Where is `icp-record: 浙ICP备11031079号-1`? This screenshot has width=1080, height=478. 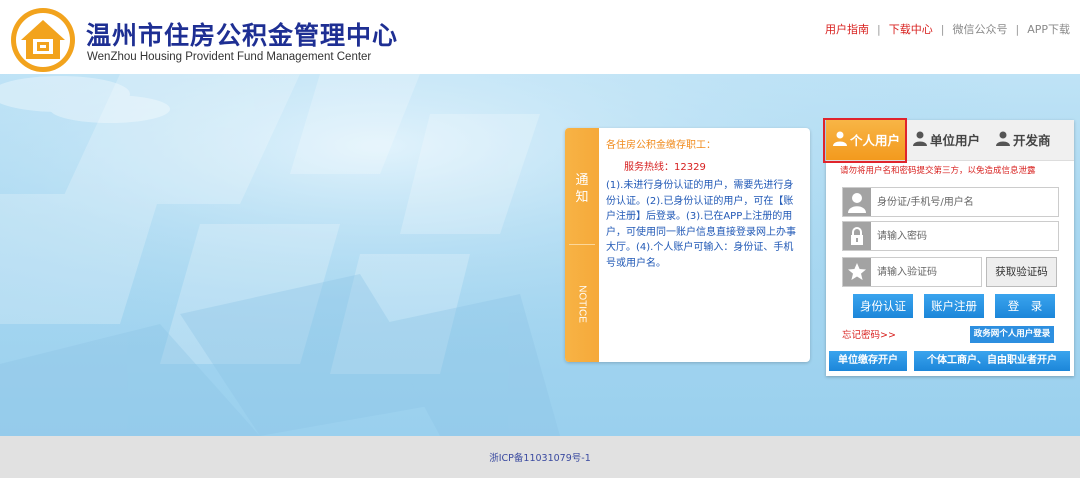
icp-record: 浙ICP备11031079号-1 is located at coordinates (540, 458).